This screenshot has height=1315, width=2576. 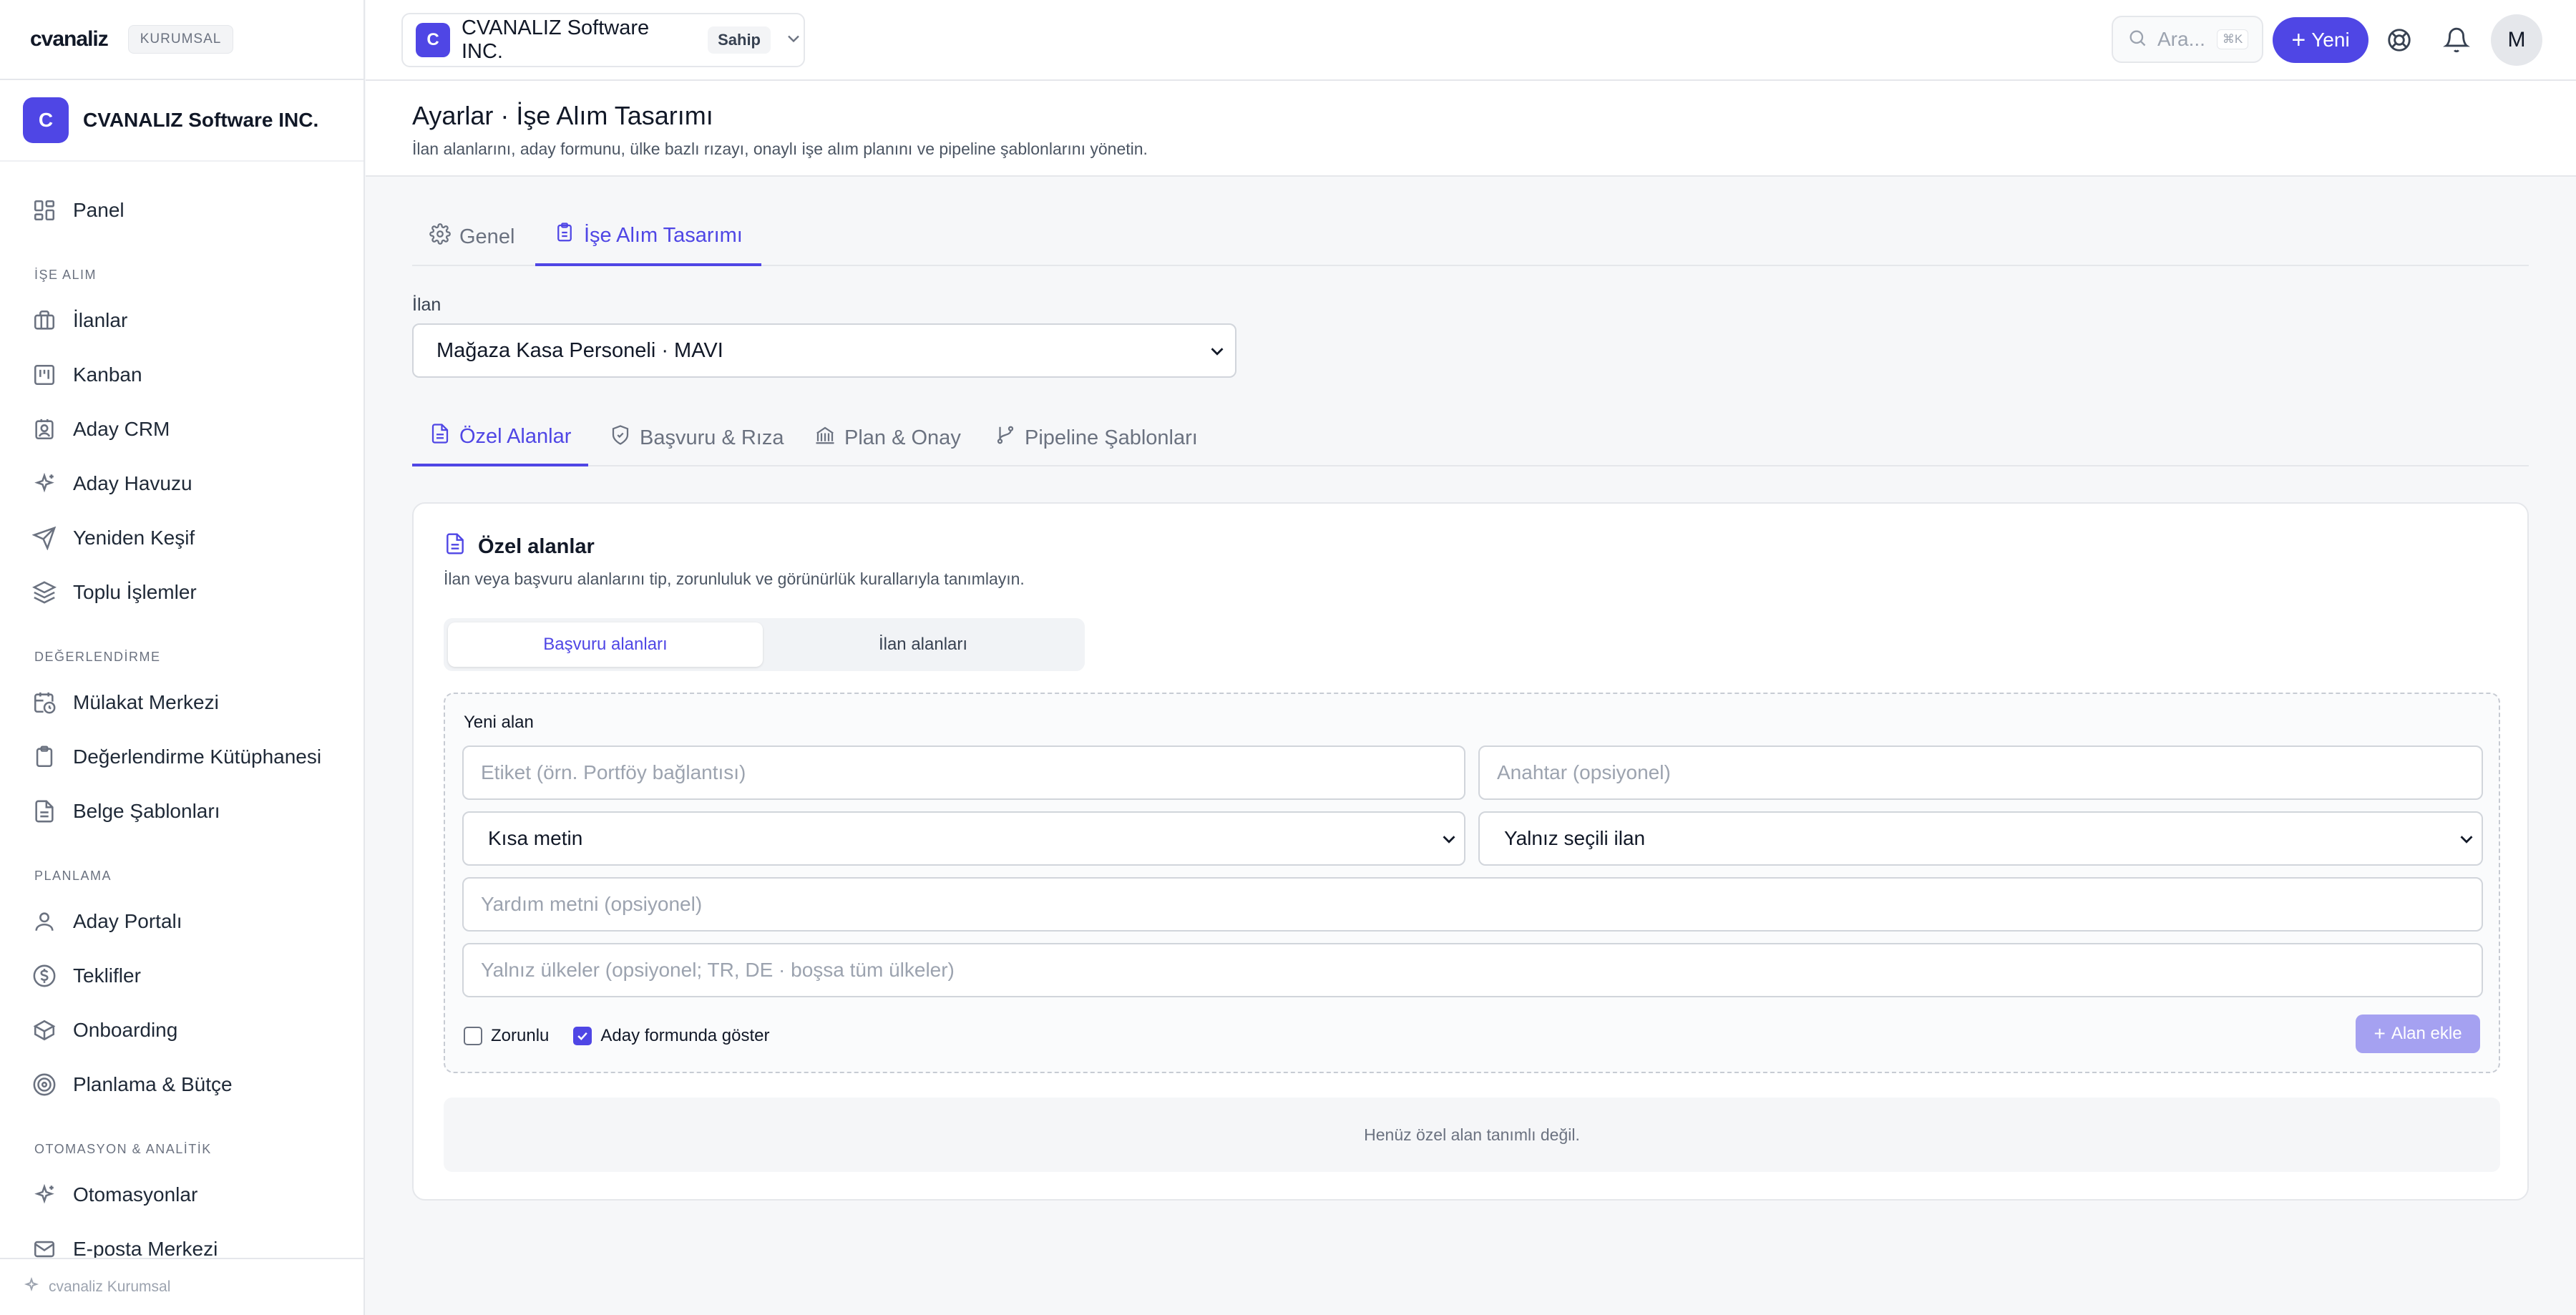 What do you see at coordinates (1472, 1135) in the screenshot?
I see `empty-state: Henüz özel alan tanımlı değil.` at bounding box center [1472, 1135].